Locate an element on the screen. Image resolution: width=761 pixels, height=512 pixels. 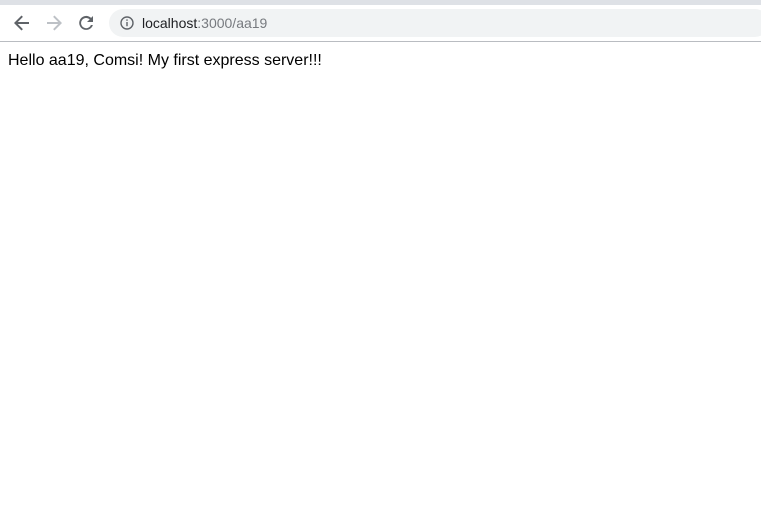
url-text: localhost:3000/aa19 is located at coordinates (204, 23).